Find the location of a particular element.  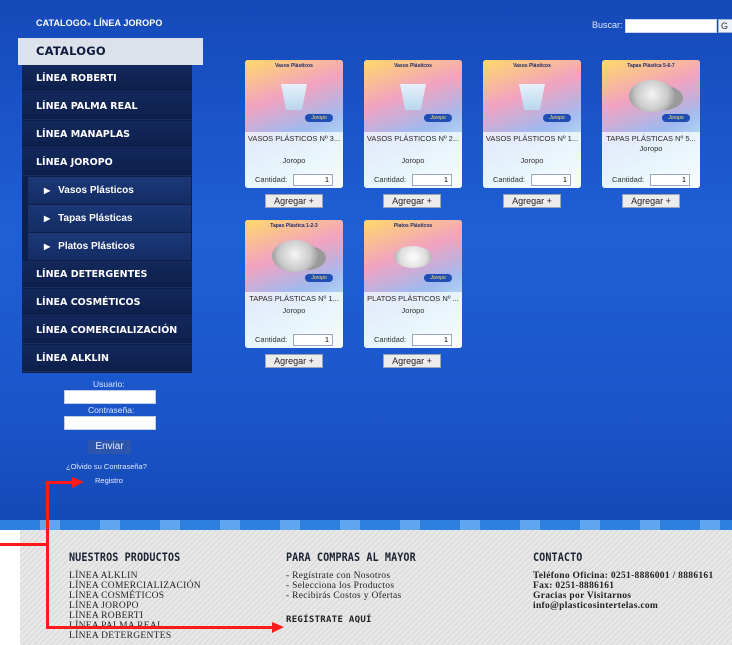

footer-product-link: LÍNEA COSMÉTICOS is located at coordinates (116, 596).